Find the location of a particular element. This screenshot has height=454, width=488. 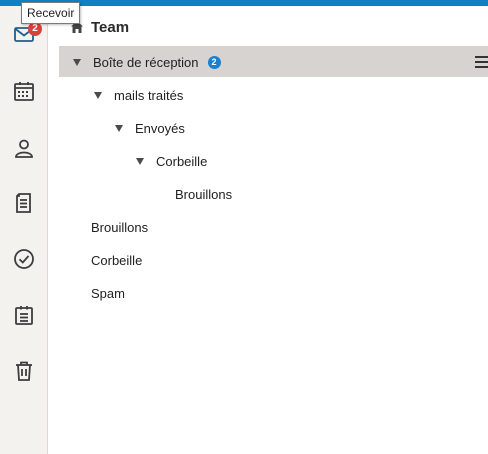

folder-envoyes: Envoyés is located at coordinates (150, 128).